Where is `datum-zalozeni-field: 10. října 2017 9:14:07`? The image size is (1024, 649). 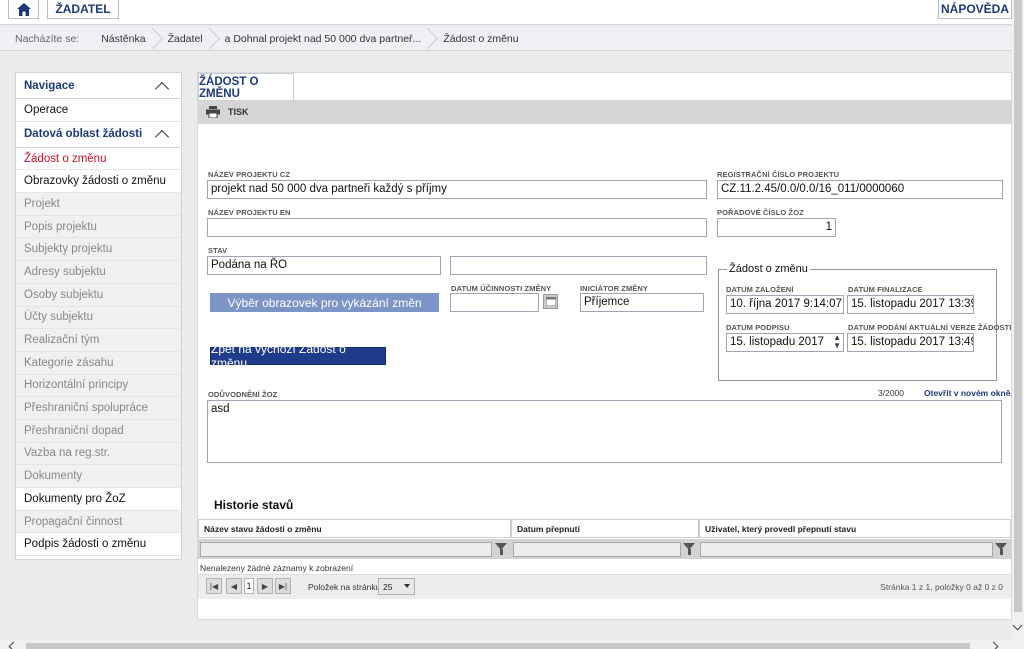
datum-zalozeni-field: 10. října 2017 9:14:07 is located at coordinates (785, 304).